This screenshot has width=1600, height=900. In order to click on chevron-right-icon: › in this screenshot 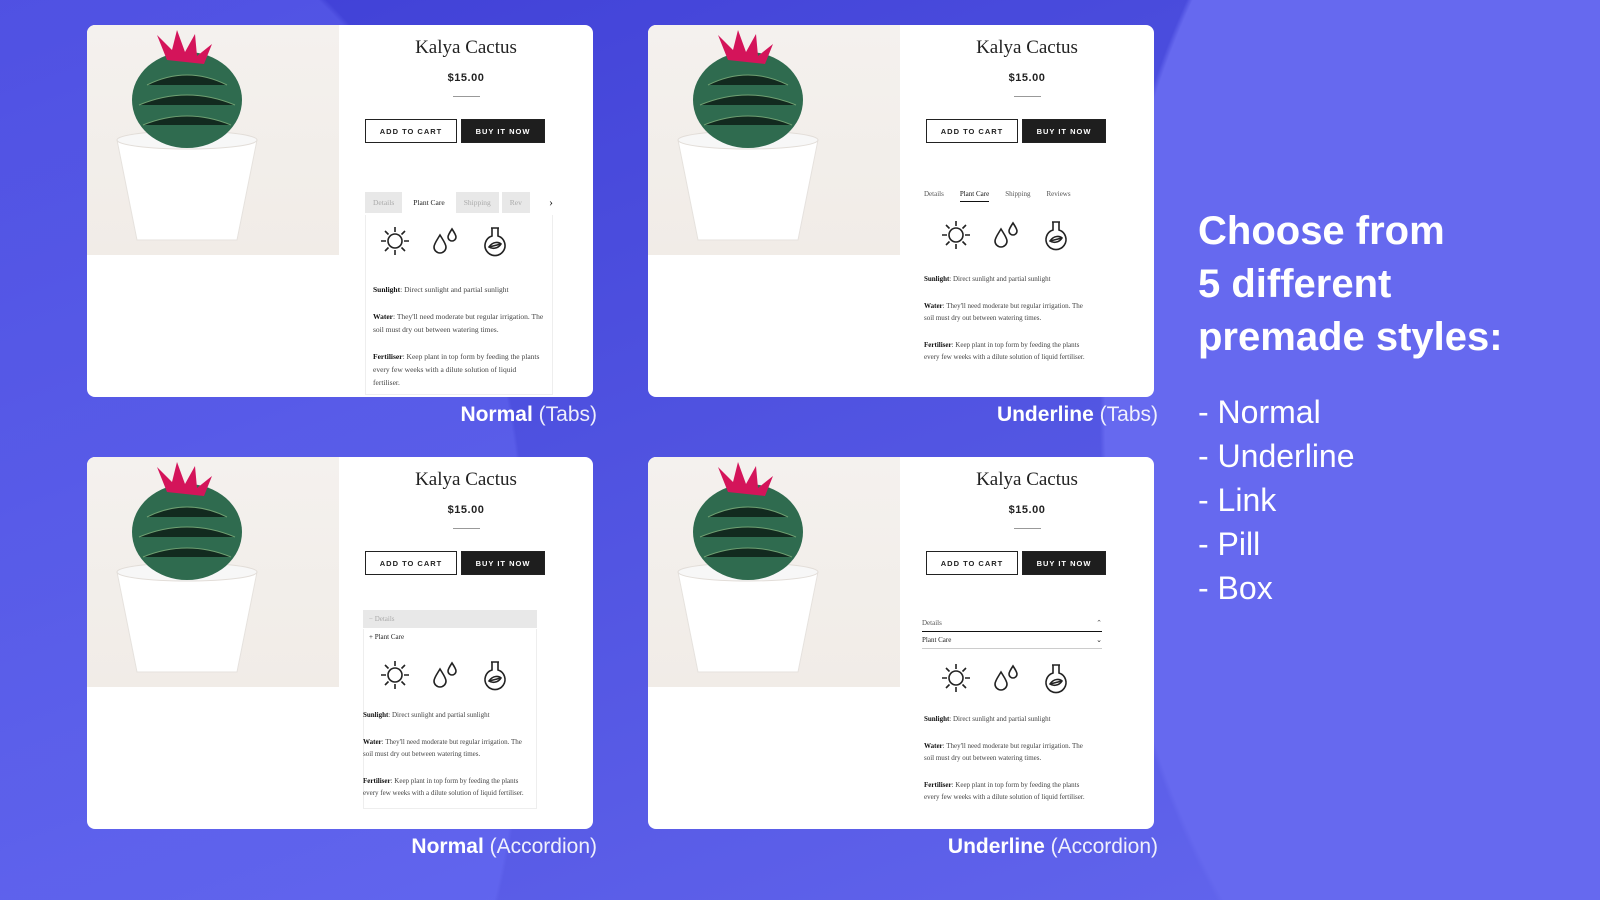, I will do `click(551, 202)`.